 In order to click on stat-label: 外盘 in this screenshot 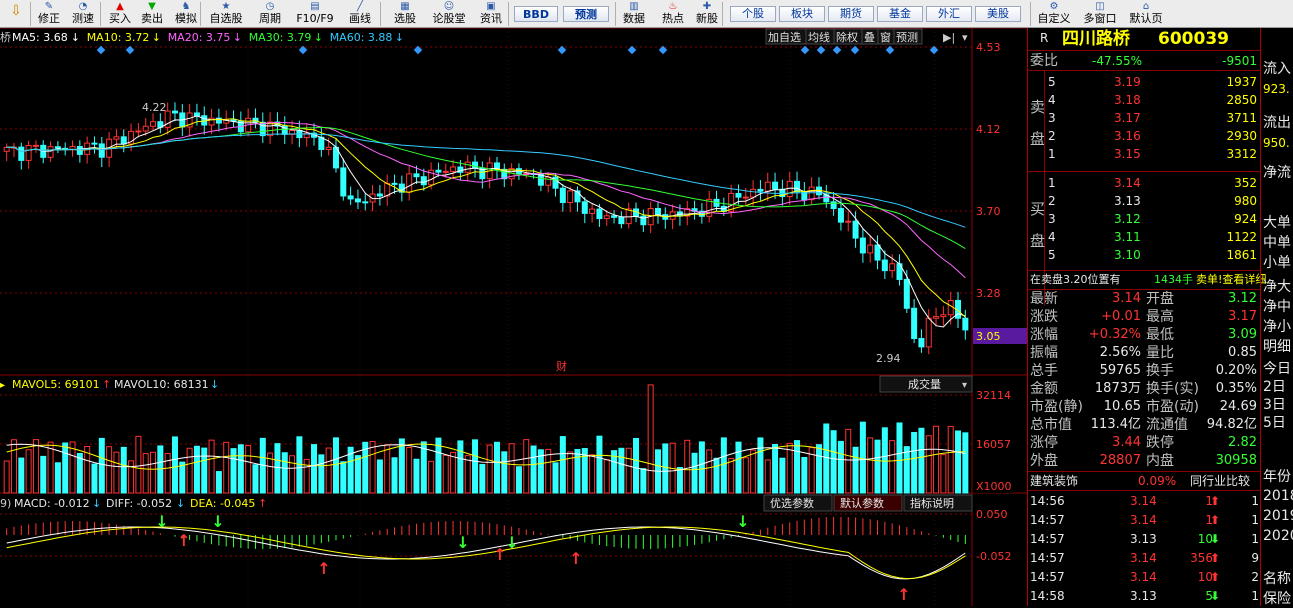, I will do `click(1044, 461)`.